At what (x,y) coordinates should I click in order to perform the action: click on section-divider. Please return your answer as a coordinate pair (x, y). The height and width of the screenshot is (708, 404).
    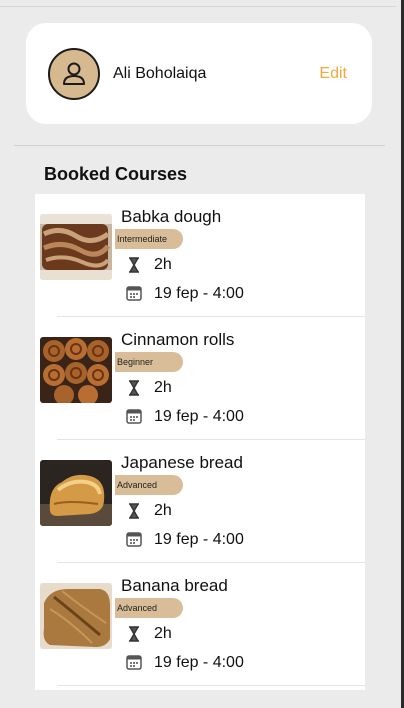
    Looking at the image, I should click on (199, 145).